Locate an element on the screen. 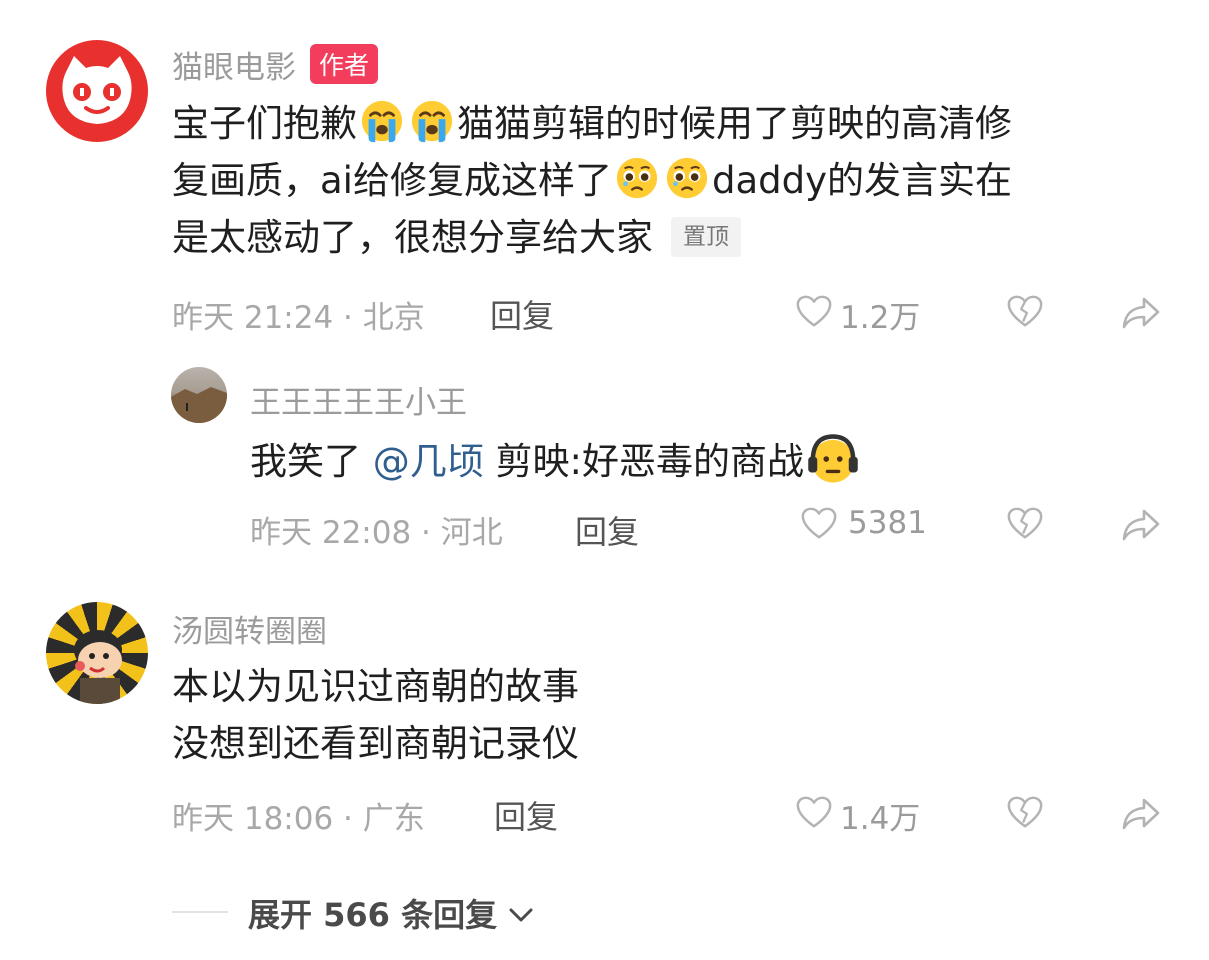 This screenshot has width=1209, height=960. chevron-down-icon is located at coordinates (521, 915).